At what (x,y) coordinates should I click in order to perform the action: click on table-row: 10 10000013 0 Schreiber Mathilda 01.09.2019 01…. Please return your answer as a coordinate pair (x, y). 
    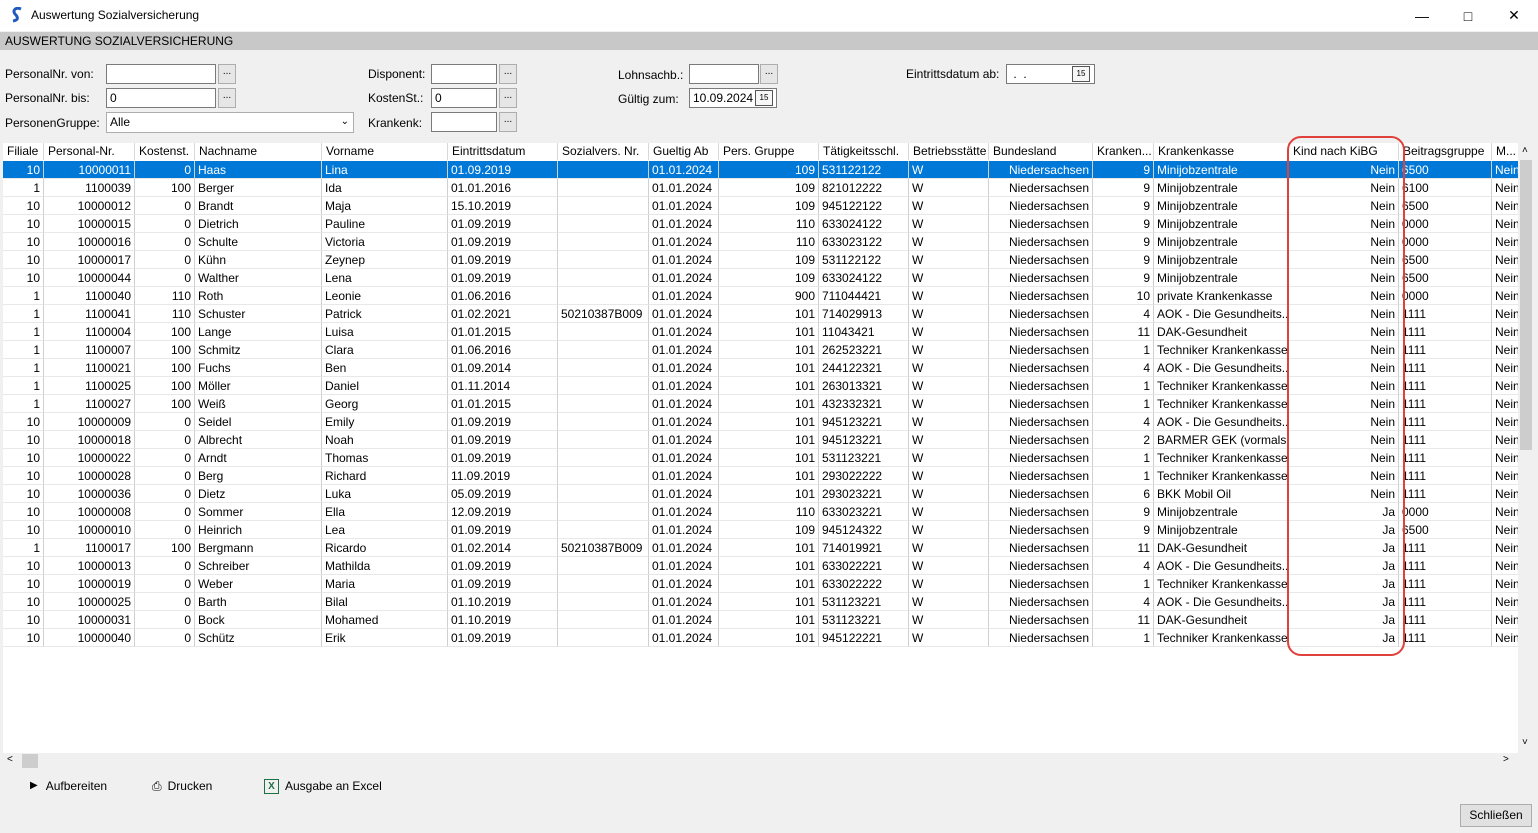
    Looking at the image, I should click on (760, 566).